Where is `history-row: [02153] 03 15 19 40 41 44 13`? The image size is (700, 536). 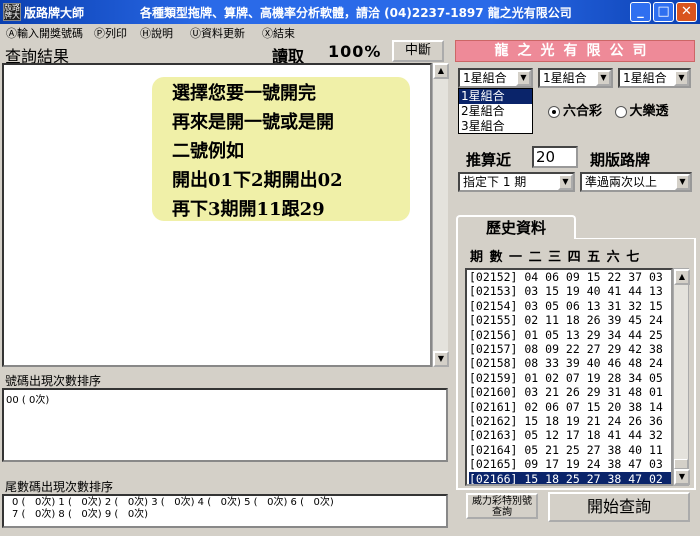
history-row: [02153] 03 15 19 40 41 44 13 is located at coordinates (570, 291).